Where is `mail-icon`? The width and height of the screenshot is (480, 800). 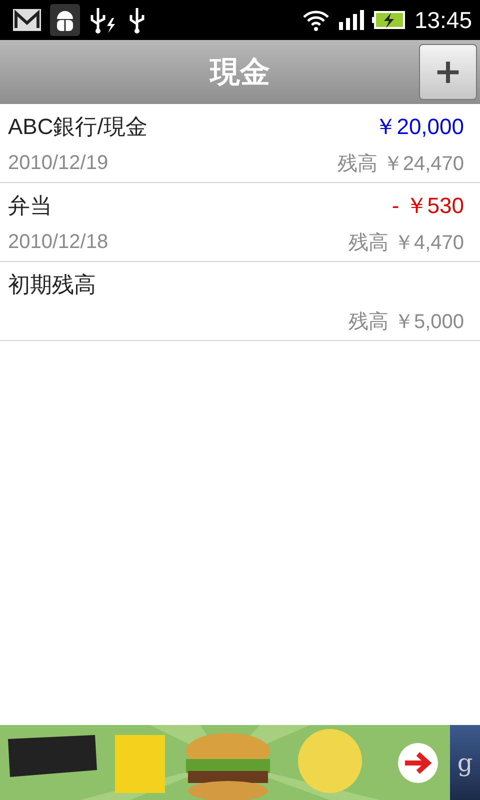
mail-icon is located at coordinates (27, 20).